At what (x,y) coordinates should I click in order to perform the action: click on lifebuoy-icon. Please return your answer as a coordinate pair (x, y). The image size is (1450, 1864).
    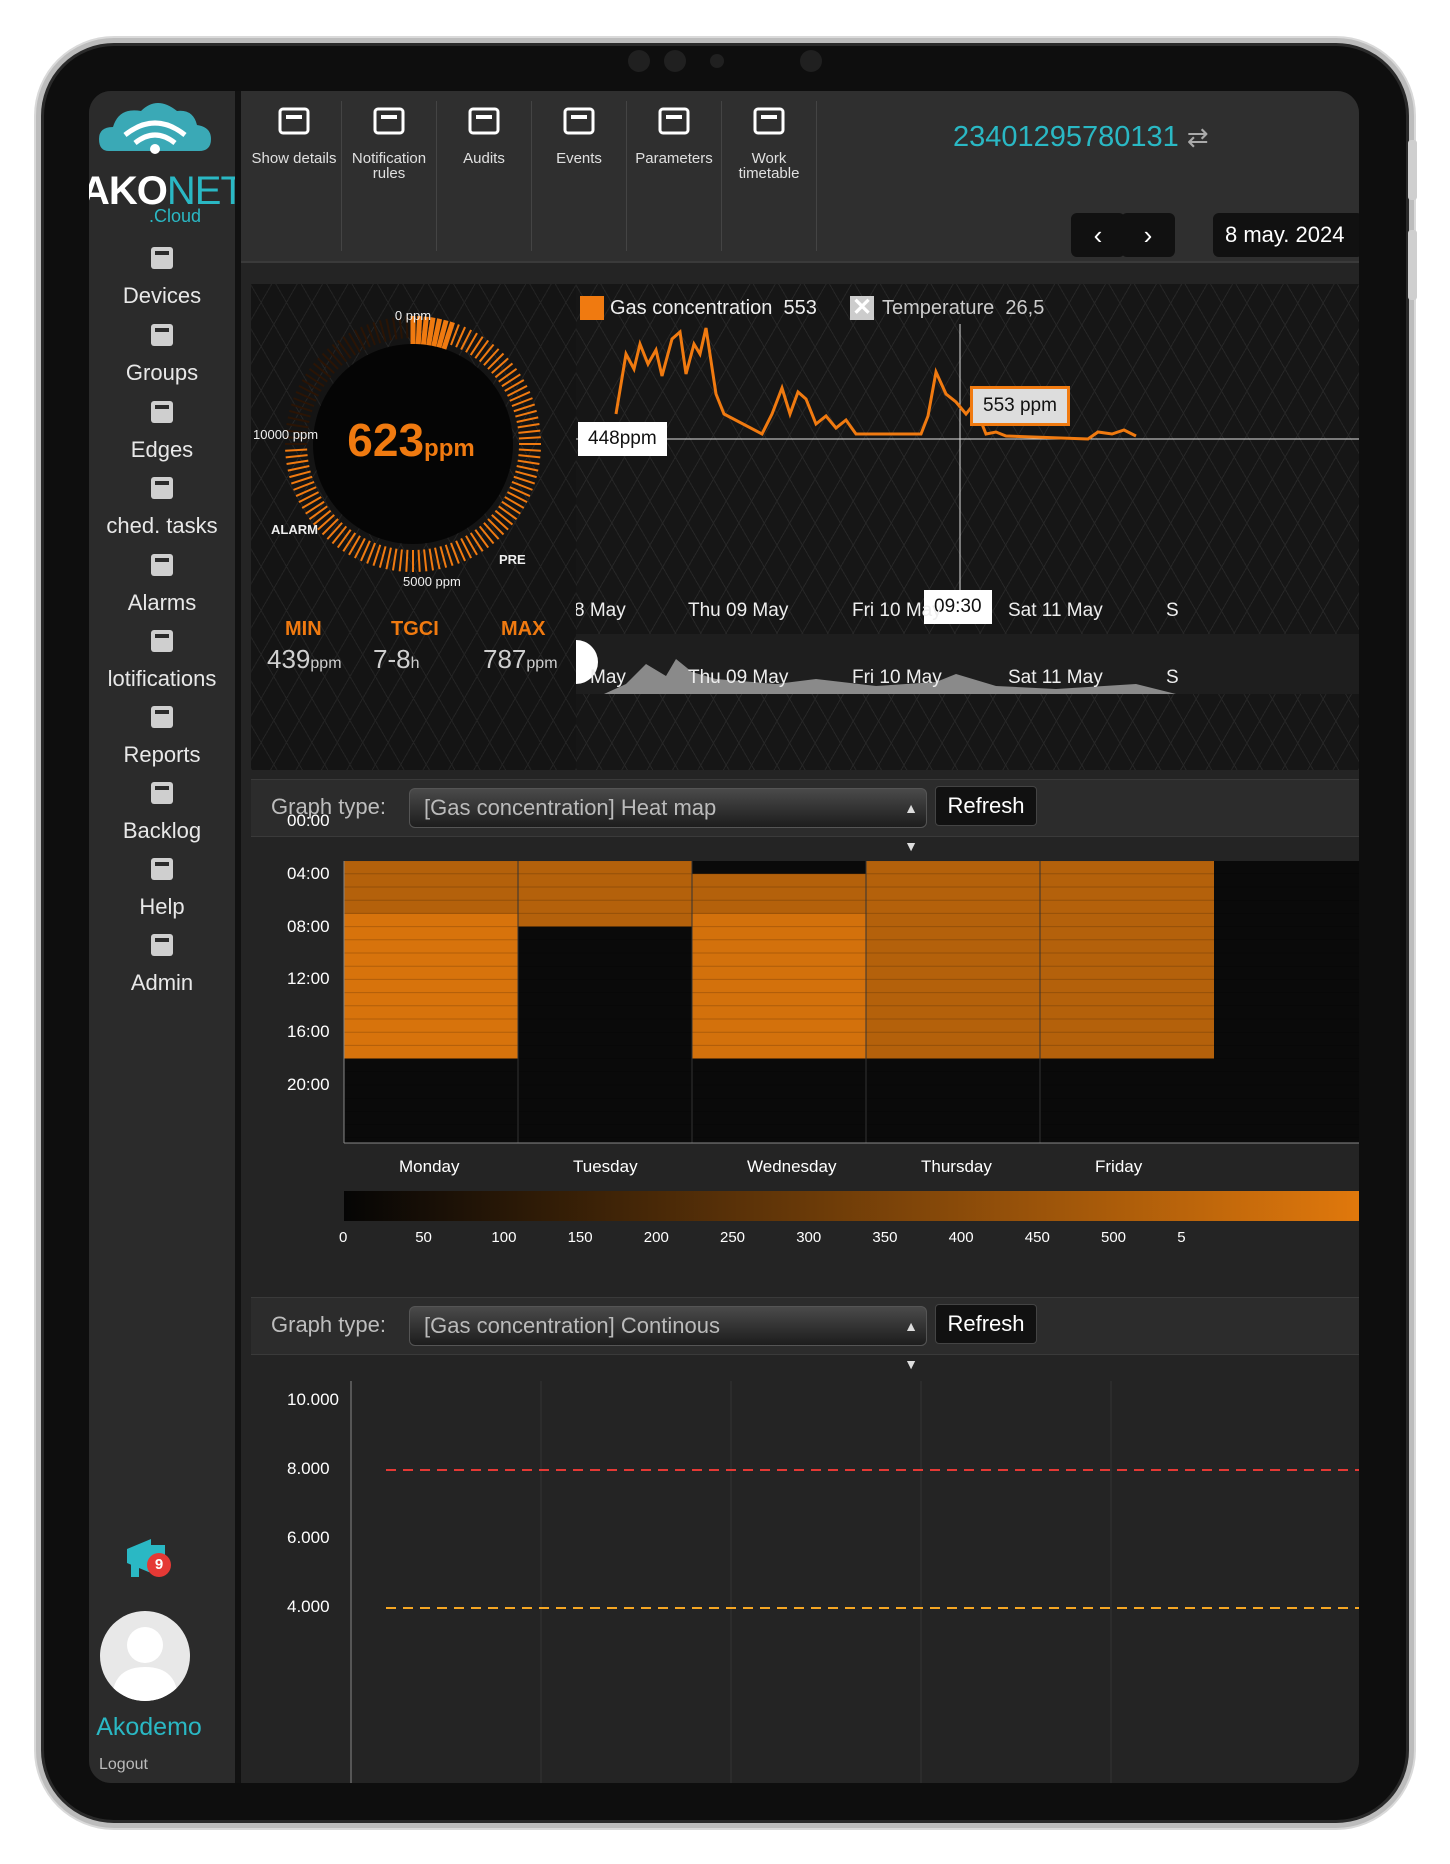
    Looking at the image, I should click on (162, 869).